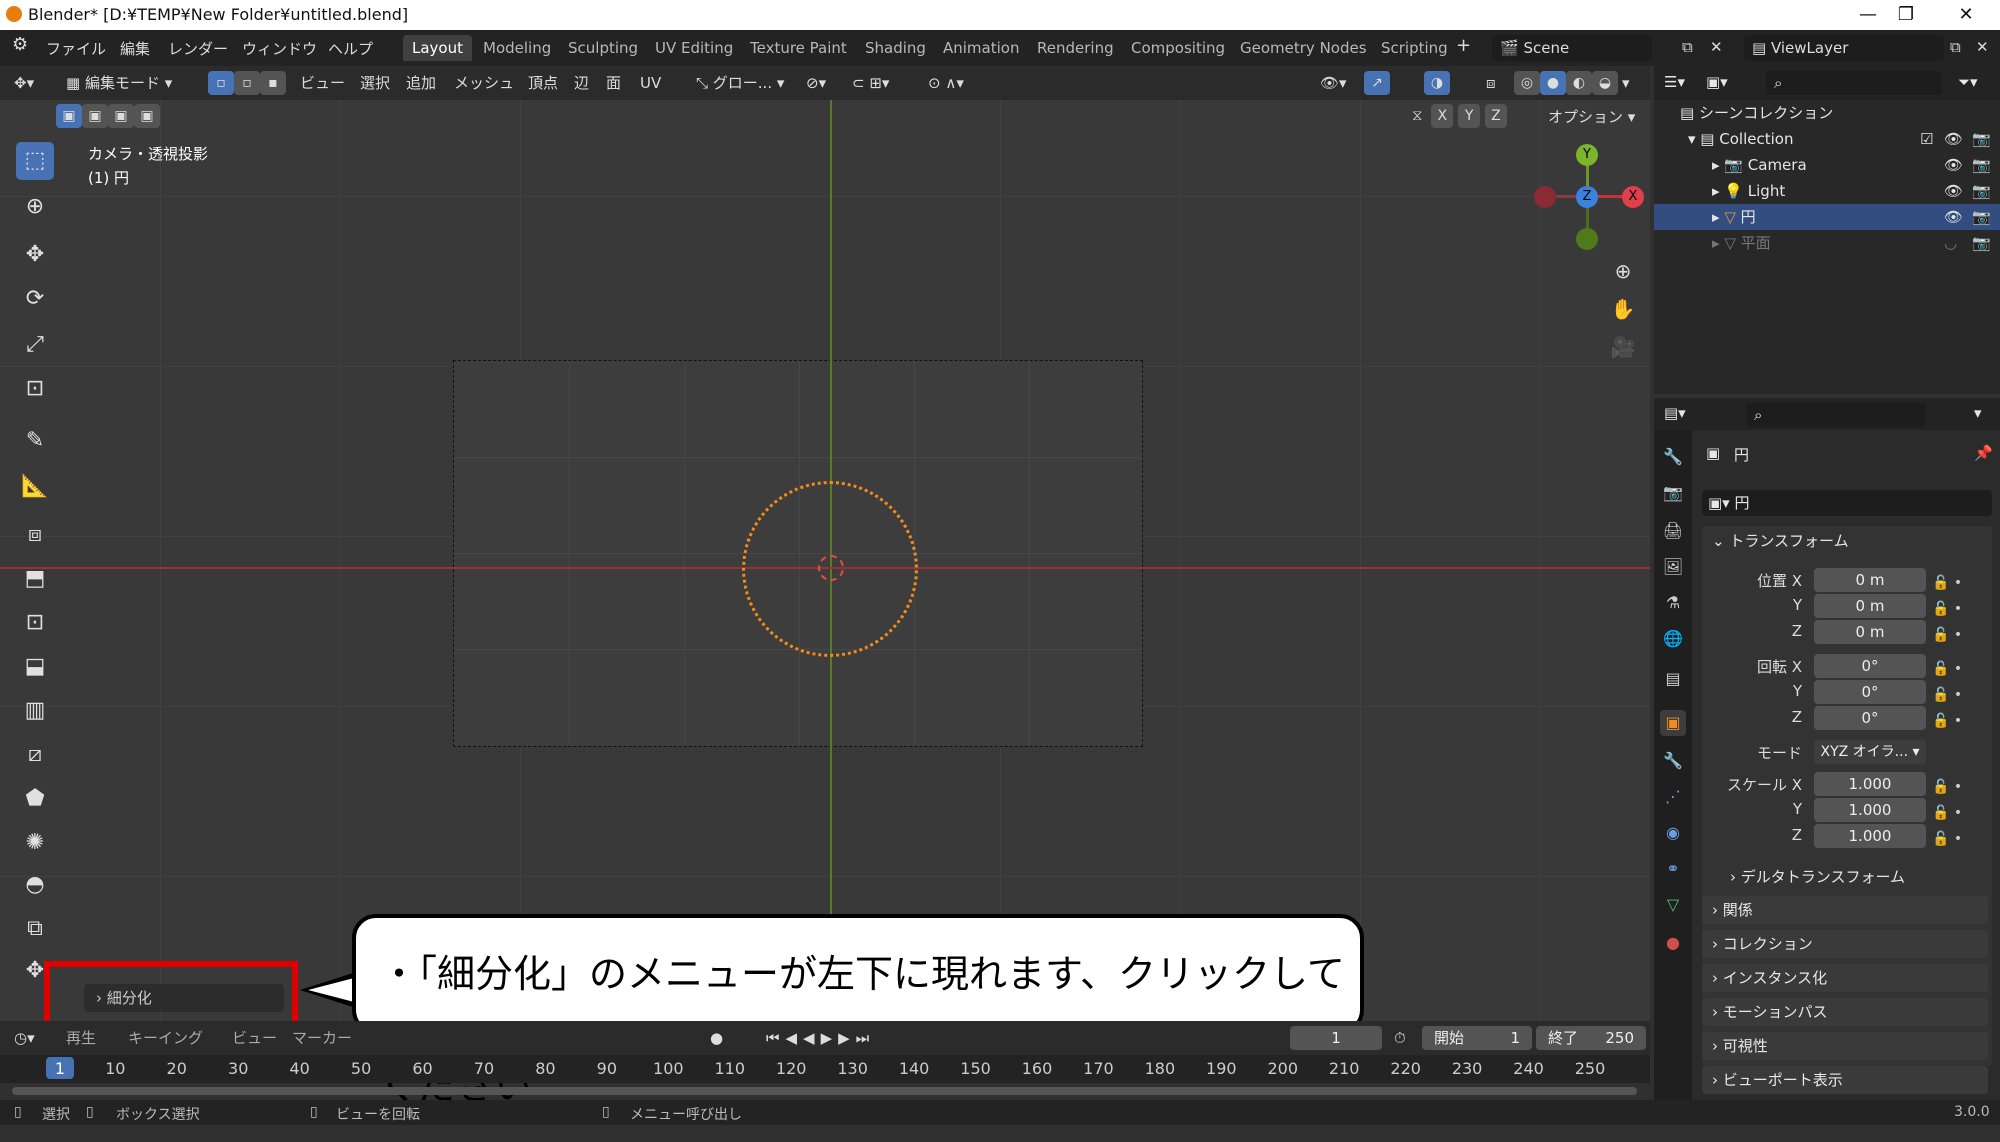 The width and height of the screenshot is (2000, 1142). Describe the element at coordinates (1968, 82) in the screenshot. I see `filter-icon: ⏷▾` at that location.